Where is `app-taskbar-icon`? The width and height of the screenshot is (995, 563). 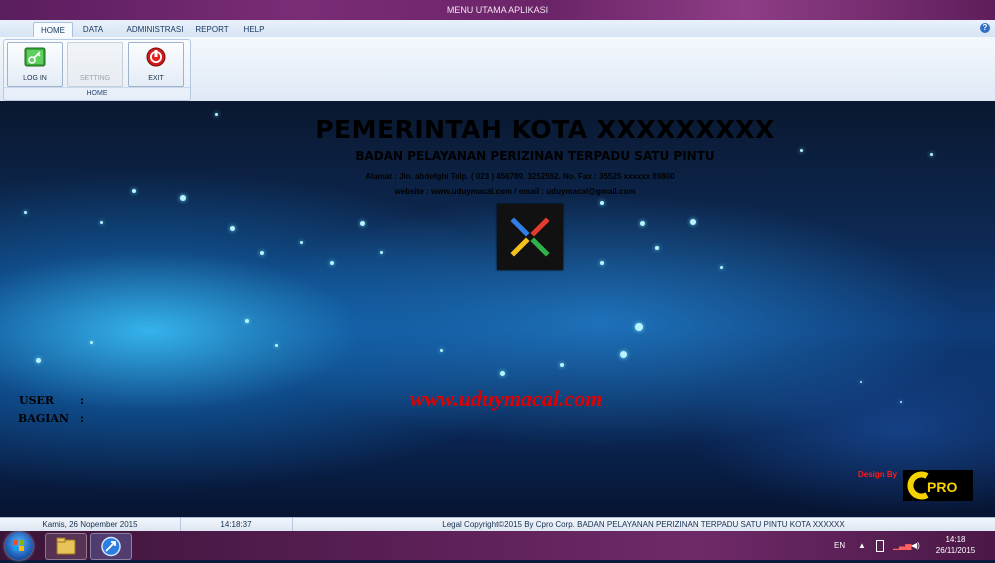 app-taskbar-icon is located at coordinates (111, 546).